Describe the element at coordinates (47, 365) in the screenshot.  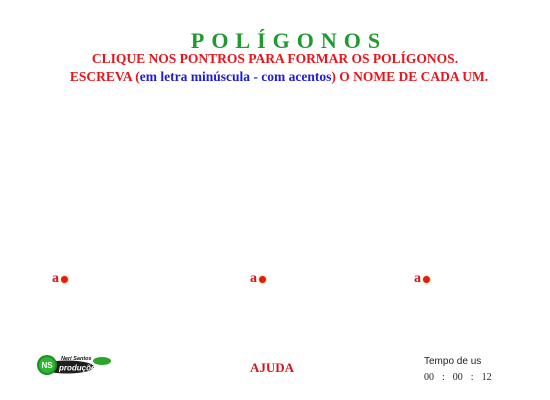
I see `logo-initials: NS` at that location.